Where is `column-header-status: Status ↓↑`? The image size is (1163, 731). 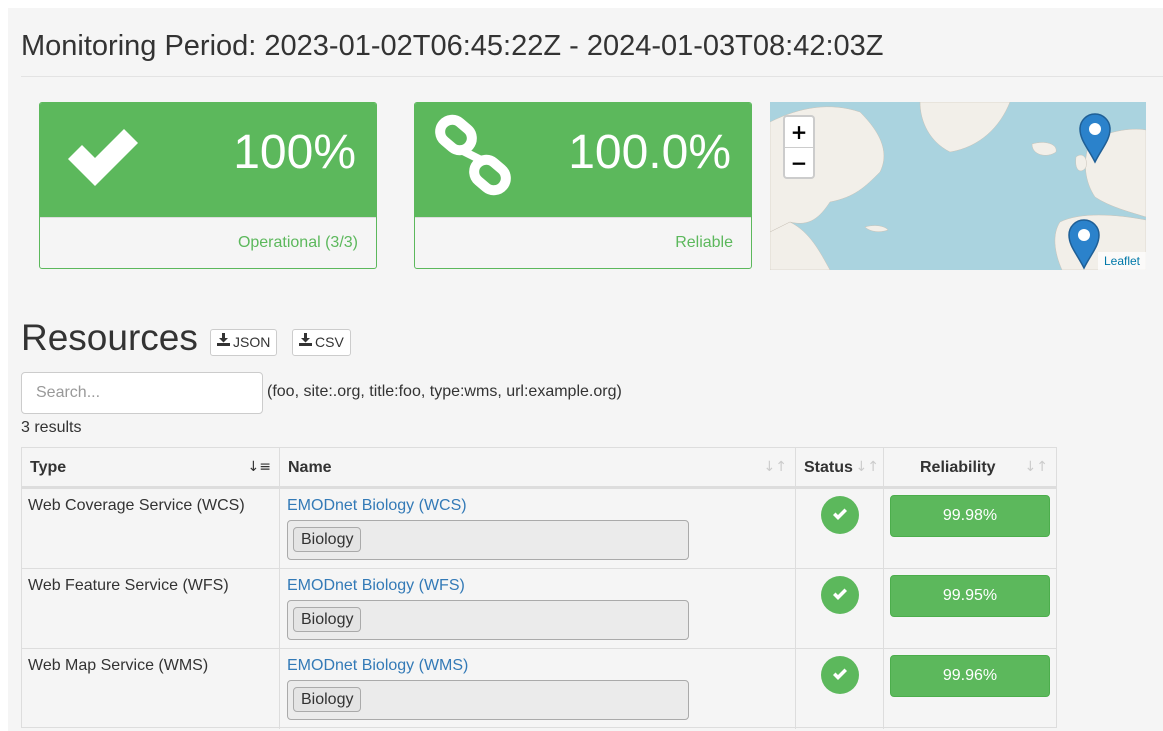
column-header-status: Status ↓↑ is located at coordinates (840, 468).